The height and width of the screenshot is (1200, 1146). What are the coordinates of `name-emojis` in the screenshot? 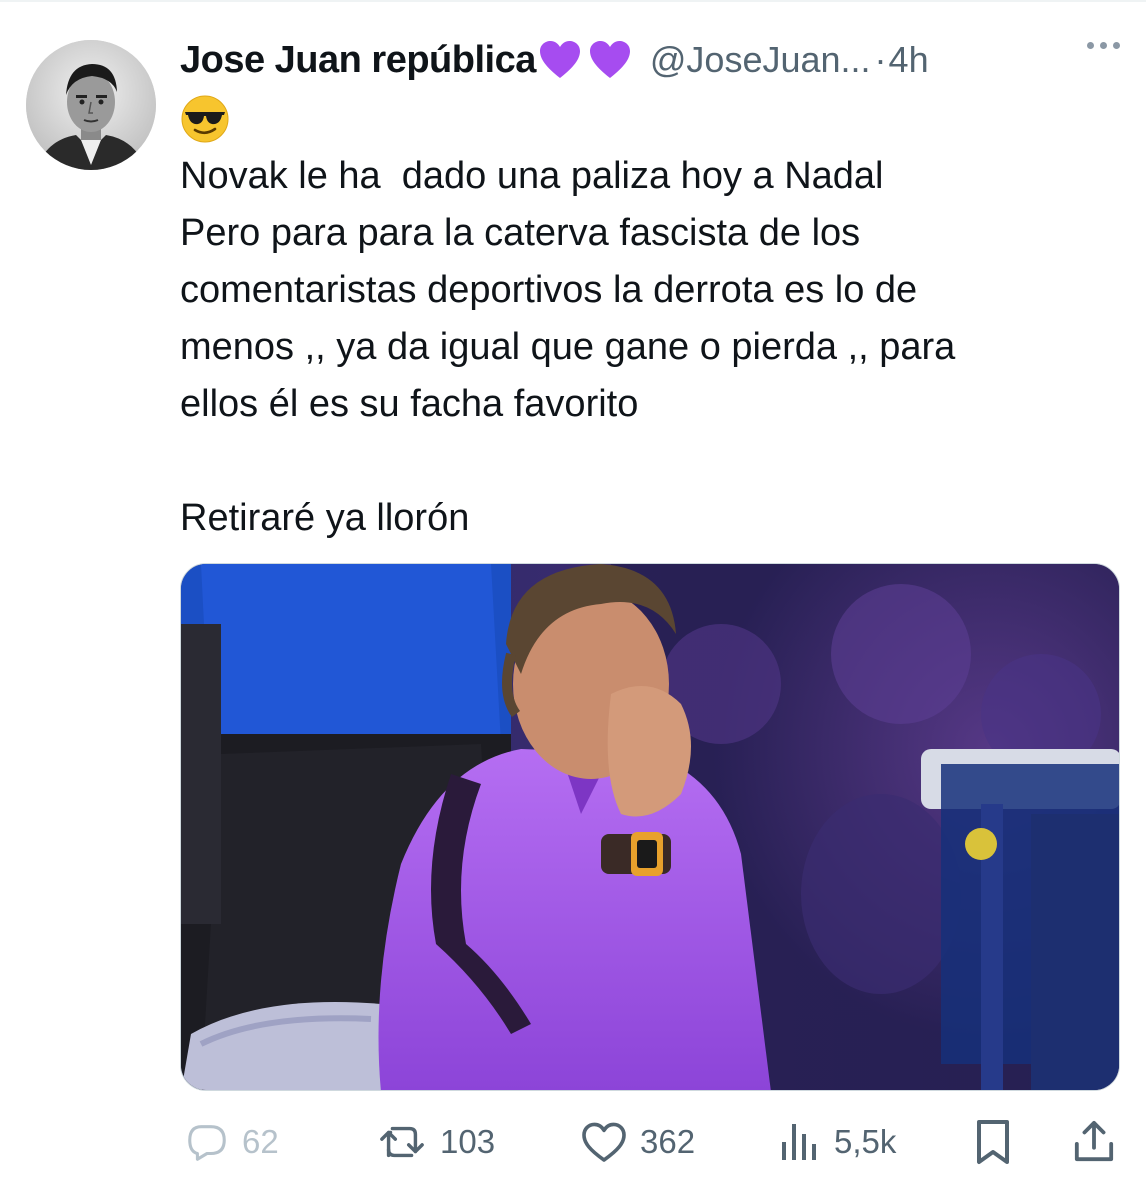 It's located at (585, 60).